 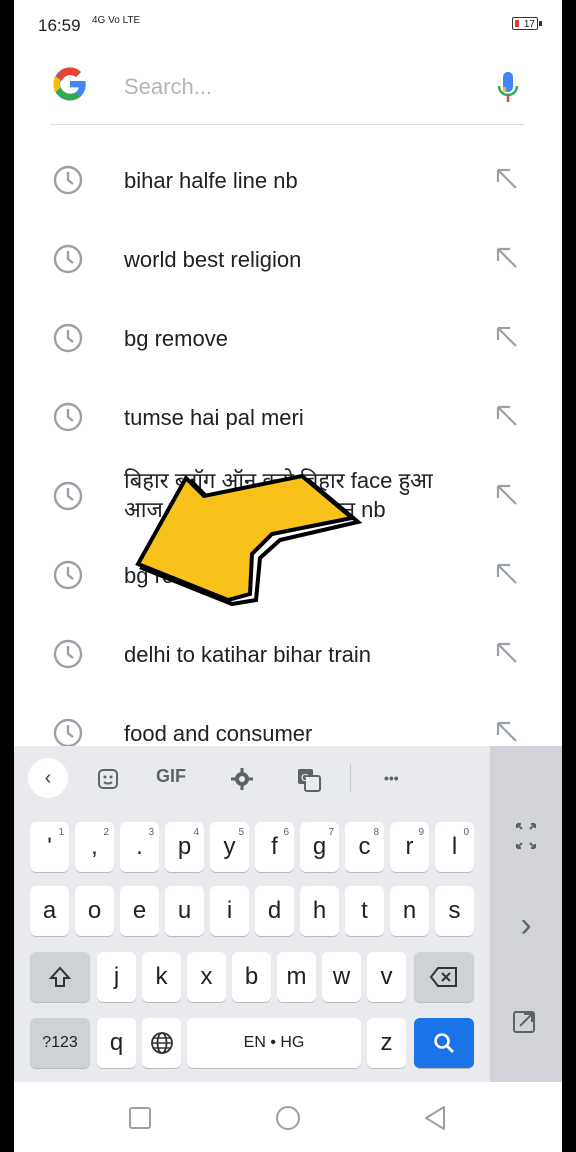 I want to click on shift-key, so click(x=60, y=977).